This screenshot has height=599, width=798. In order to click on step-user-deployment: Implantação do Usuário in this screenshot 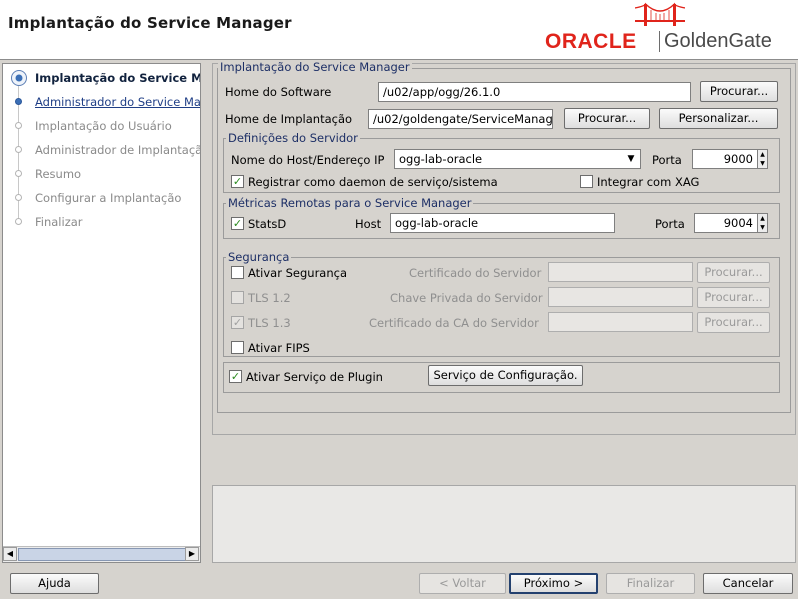, I will do `click(103, 126)`.